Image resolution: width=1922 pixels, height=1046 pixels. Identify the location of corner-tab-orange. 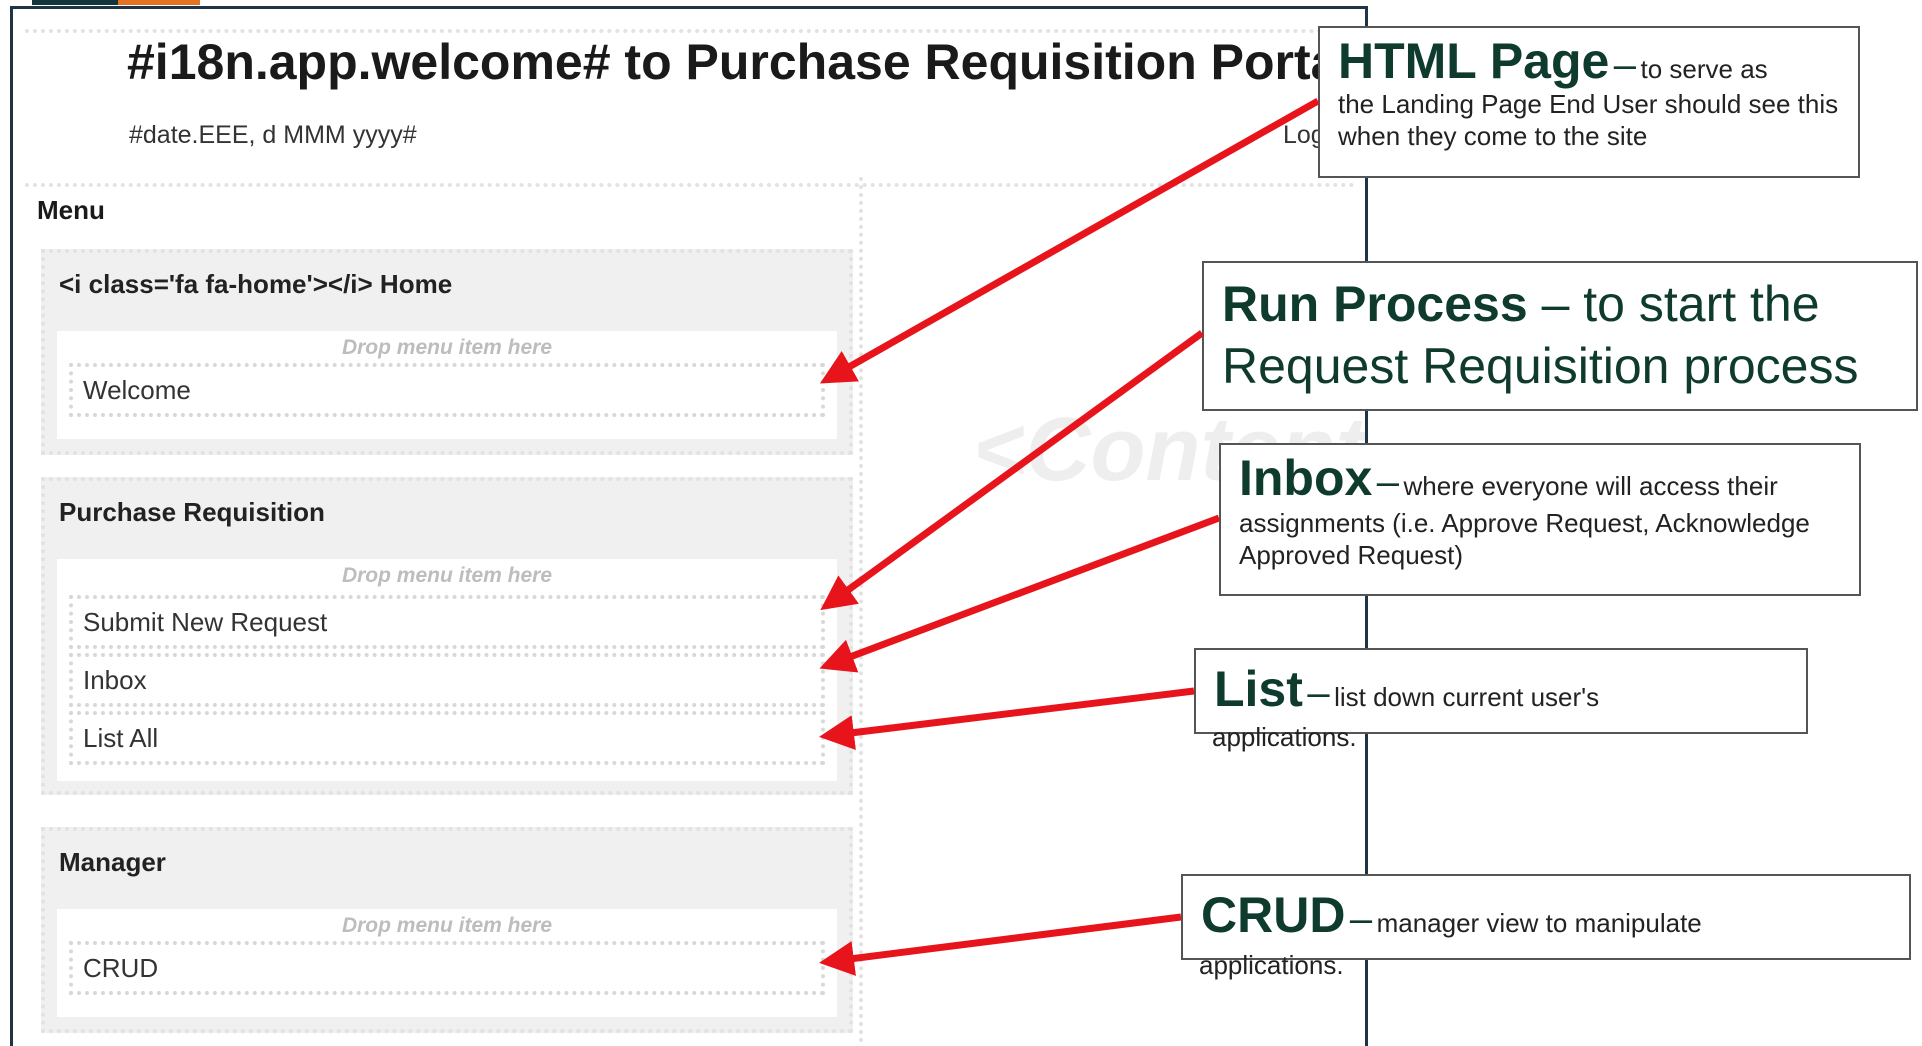
(159, 2).